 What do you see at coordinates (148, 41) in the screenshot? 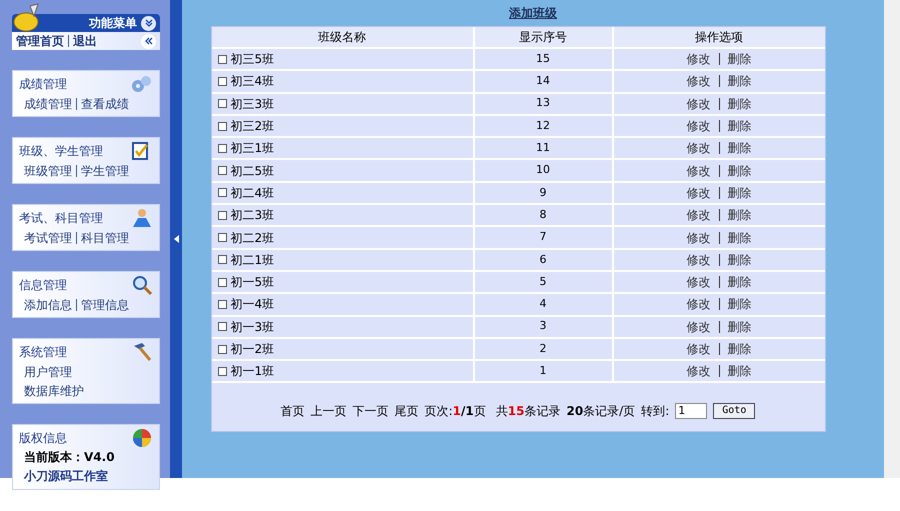
I see `double-left-icon` at bounding box center [148, 41].